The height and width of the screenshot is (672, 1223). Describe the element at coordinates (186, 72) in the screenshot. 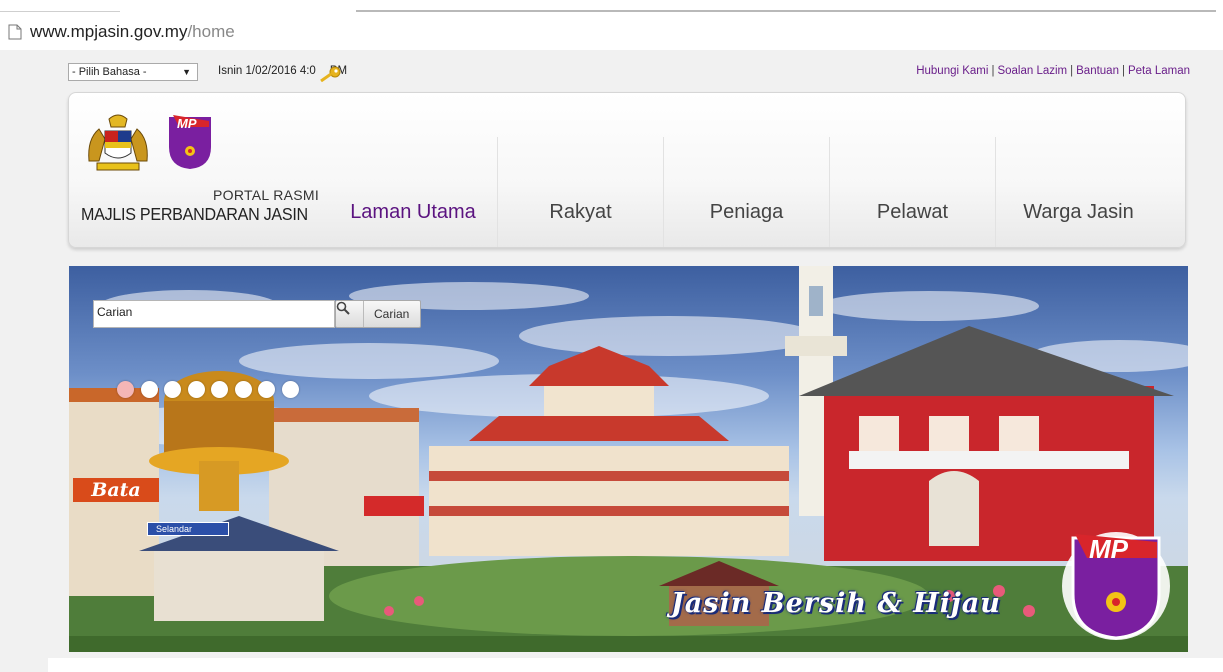

I see `chevron-down-icon: ▼` at that location.